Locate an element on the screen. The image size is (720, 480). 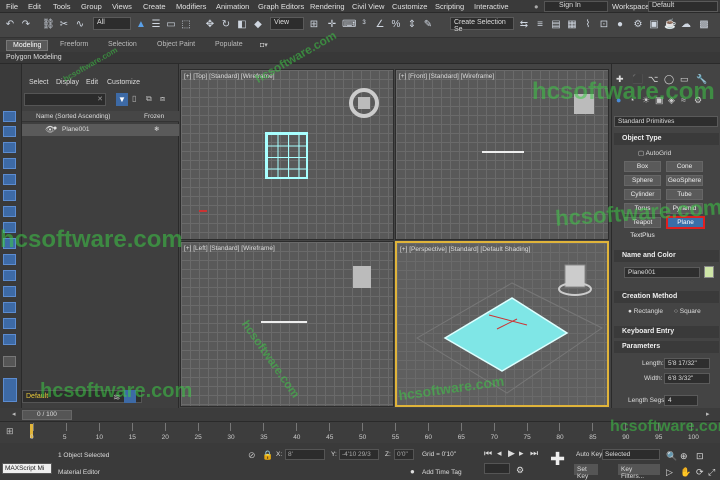
place-icon: ◆ is located at coordinates (258, 24).